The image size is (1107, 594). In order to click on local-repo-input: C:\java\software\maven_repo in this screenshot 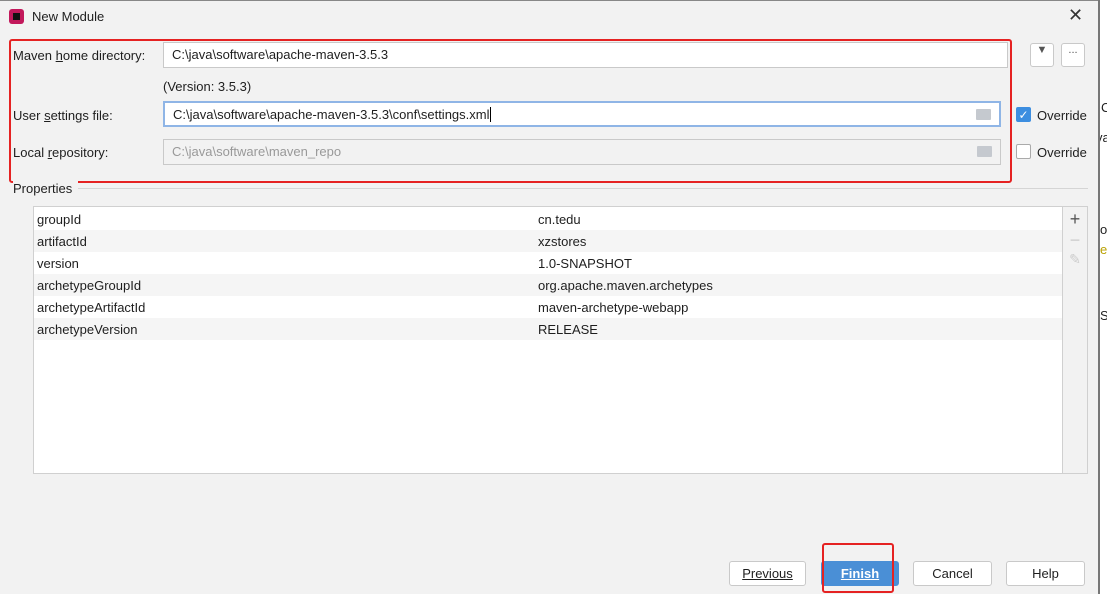, I will do `click(582, 152)`.